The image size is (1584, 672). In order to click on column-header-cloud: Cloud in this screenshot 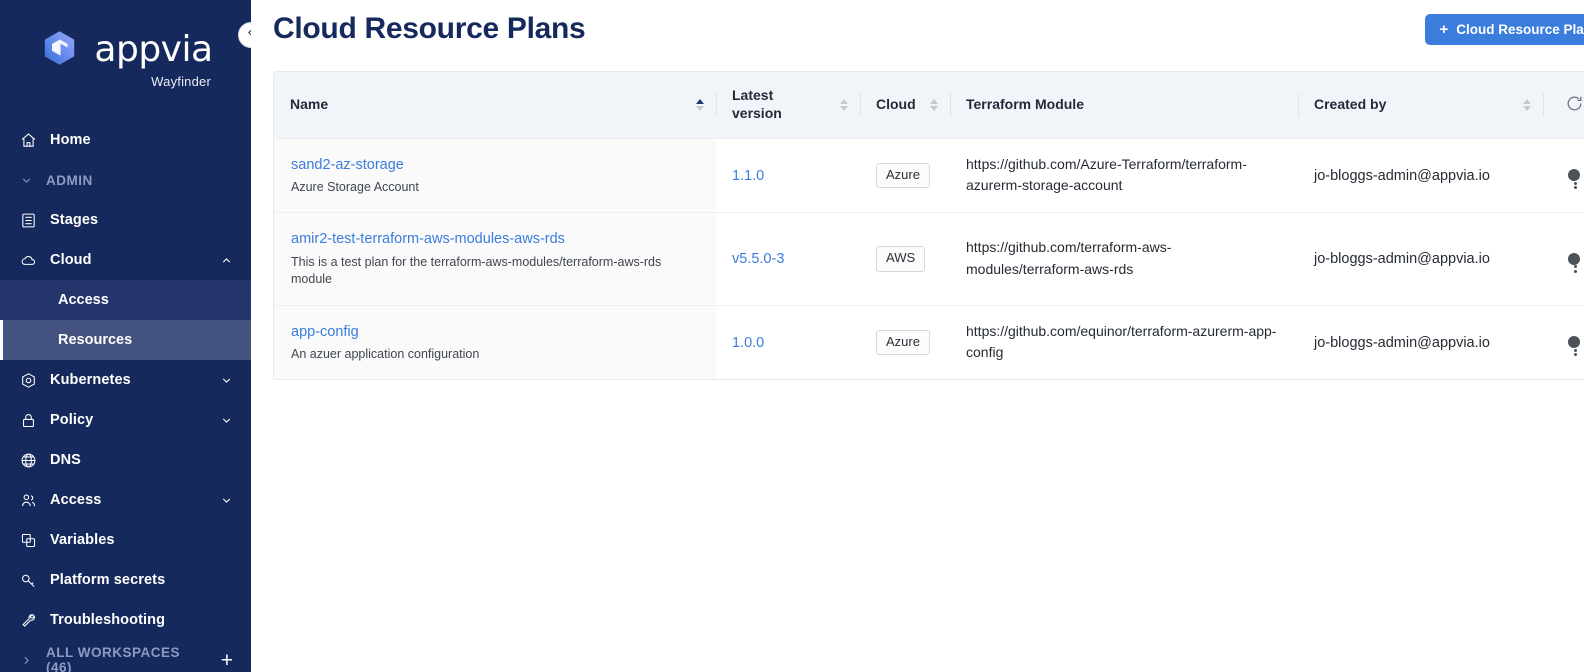, I will do `click(905, 105)`.